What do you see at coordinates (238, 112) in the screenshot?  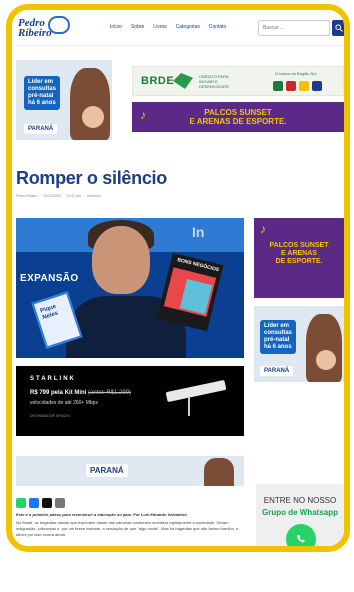 I see `palcos-line1: PALCOS SUNSET` at bounding box center [238, 112].